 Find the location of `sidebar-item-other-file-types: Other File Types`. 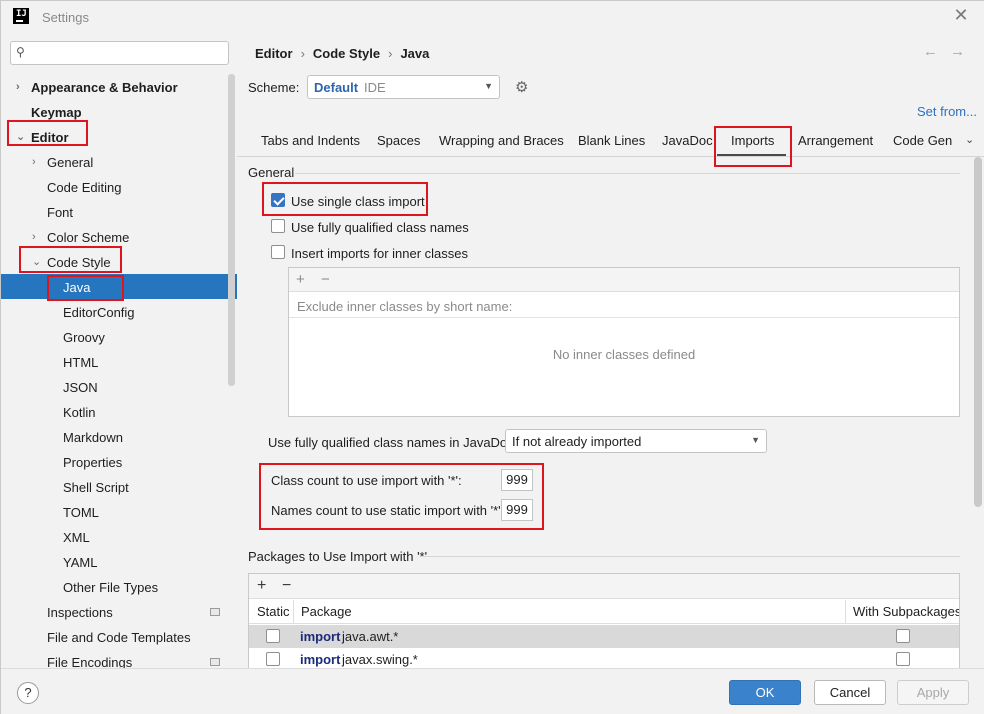

sidebar-item-other-file-types: Other File Types is located at coordinates (110, 587).